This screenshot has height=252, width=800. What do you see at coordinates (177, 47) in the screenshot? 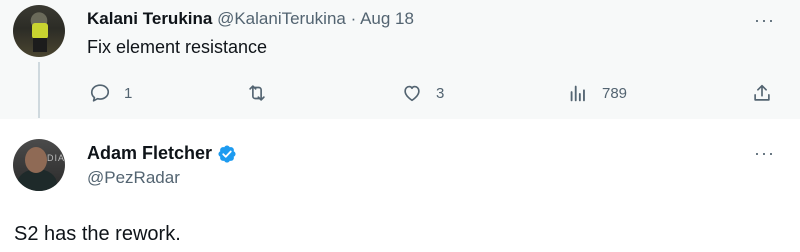
I see `tweet-text: Fix element resistance` at bounding box center [177, 47].